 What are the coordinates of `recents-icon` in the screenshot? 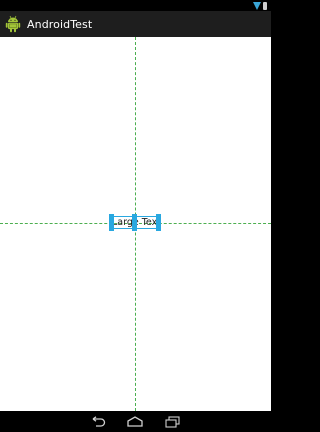 It's located at (172, 421).